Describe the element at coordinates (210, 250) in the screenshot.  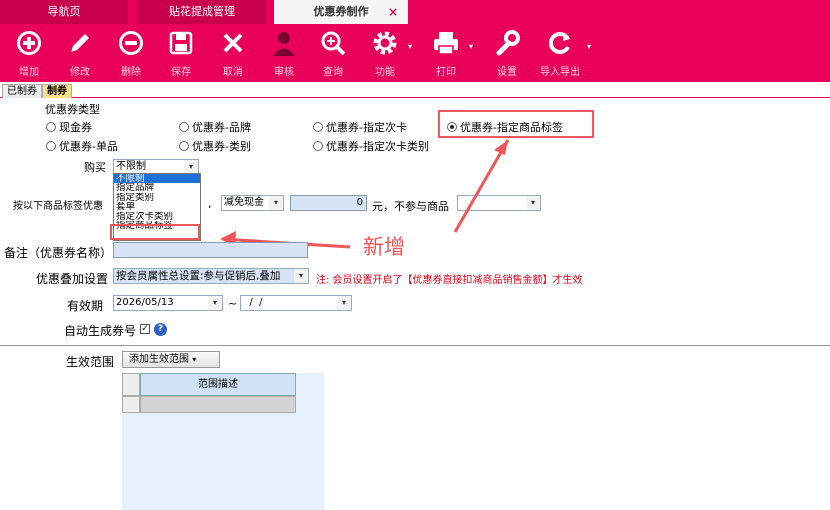
I see `remark-input` at that location.